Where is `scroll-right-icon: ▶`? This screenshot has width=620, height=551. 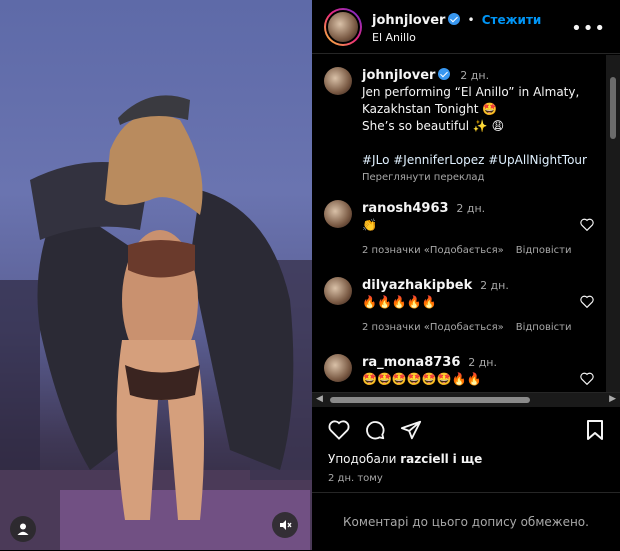 scroll-right-icon: ▶ is located at coordinates (612, 399).